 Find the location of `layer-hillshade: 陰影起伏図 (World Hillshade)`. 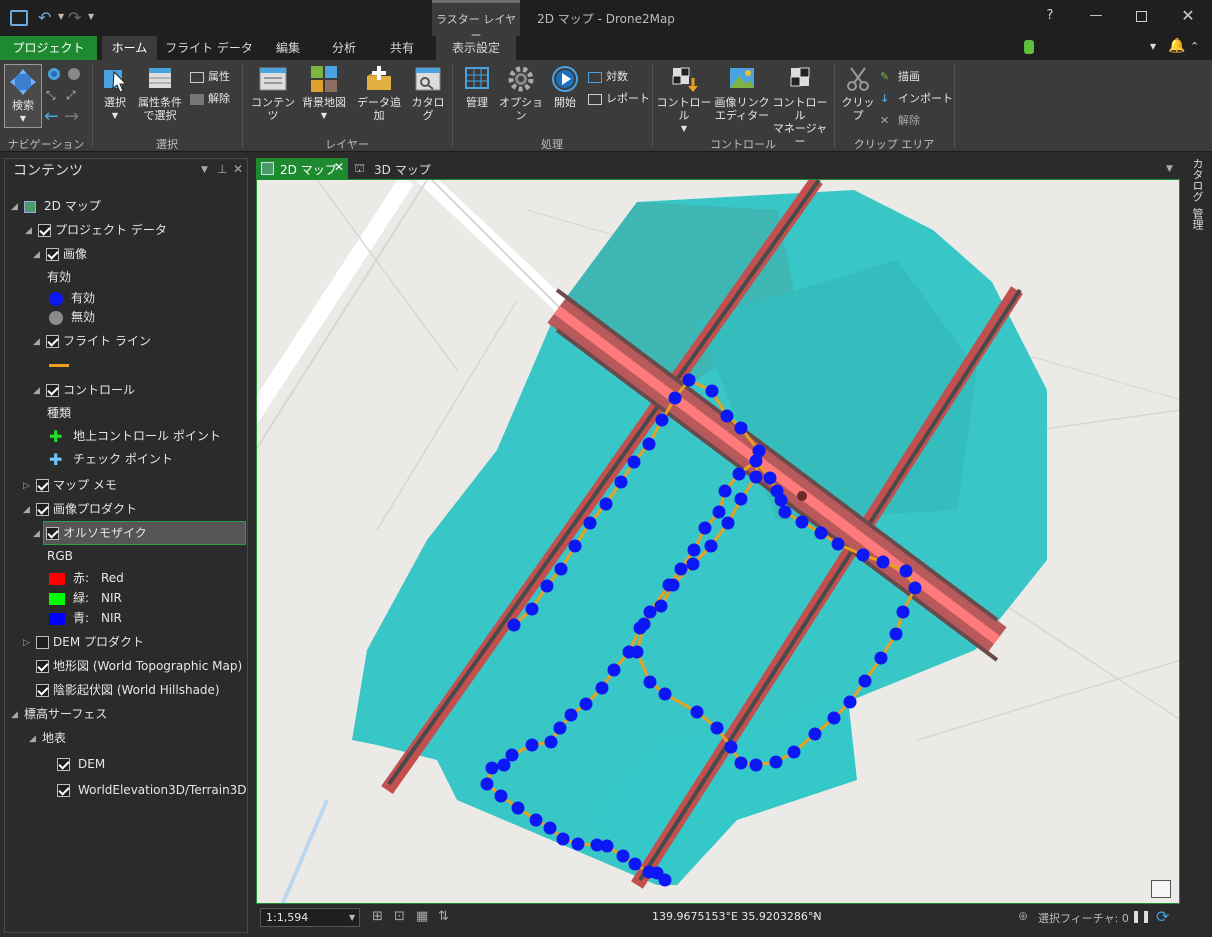

layer-hillshade: 陰影起伏図 (World Hillshade) is located at coordinates (128, 690).